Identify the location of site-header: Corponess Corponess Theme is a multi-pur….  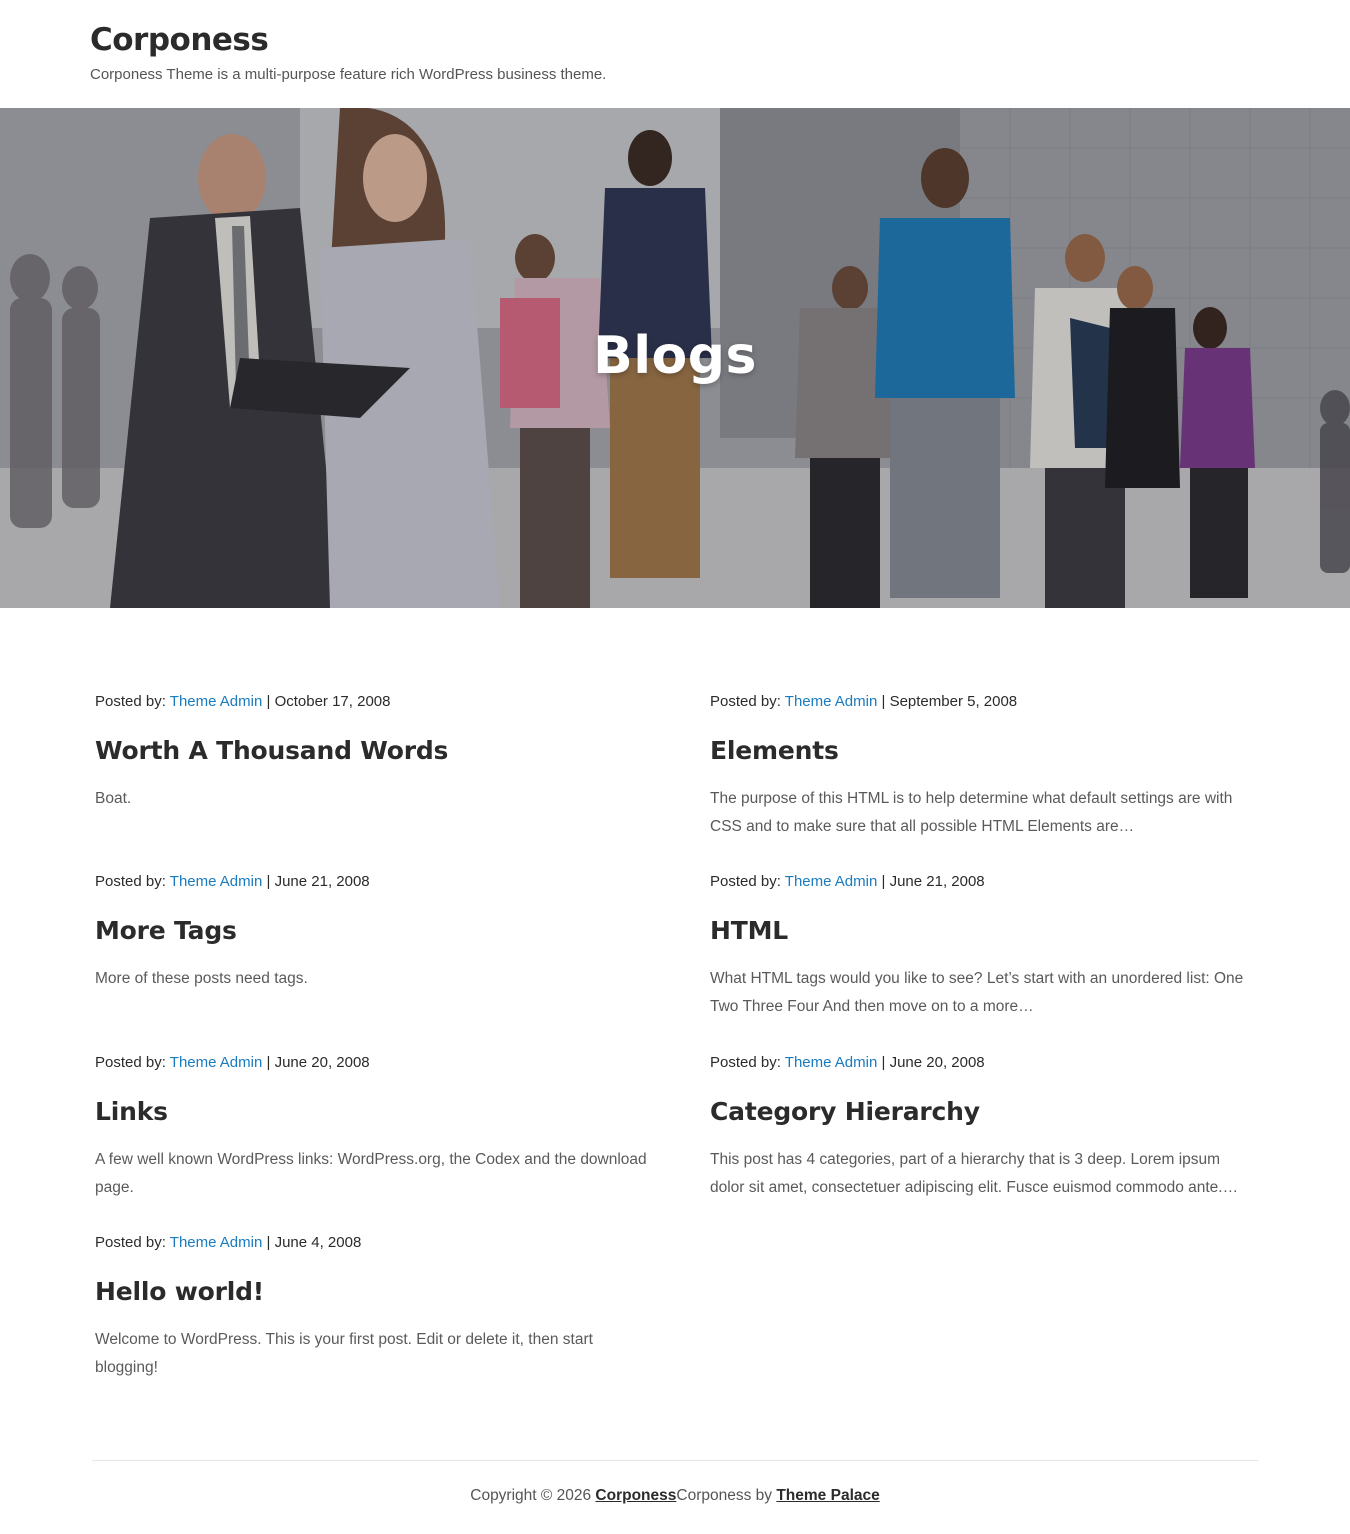
(675, 54).